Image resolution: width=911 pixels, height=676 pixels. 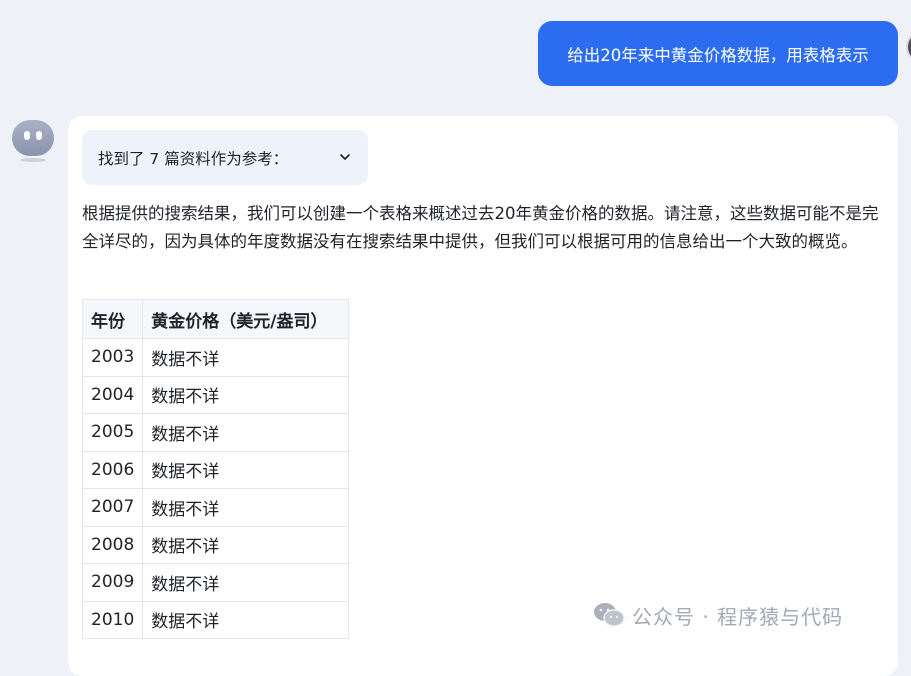 I want to click on table-row: 2004 数据不详, so click(x=215, y=394).